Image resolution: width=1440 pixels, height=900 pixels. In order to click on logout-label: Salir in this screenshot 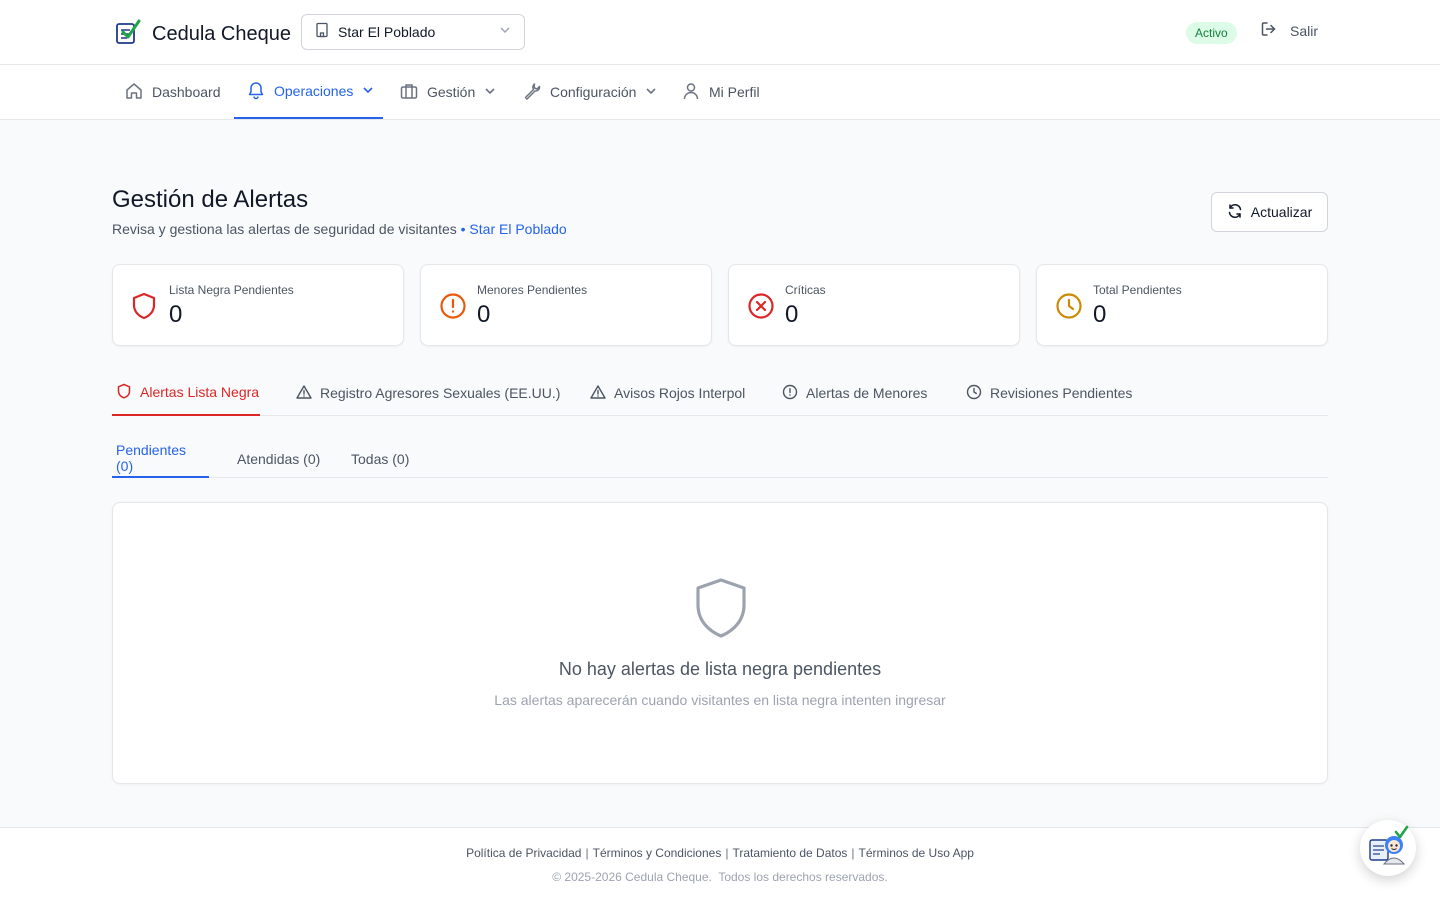, I will do `click(1304, 30)`.